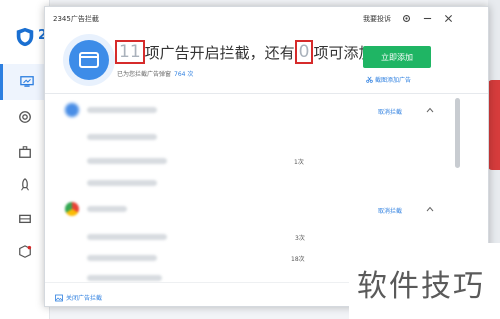 The width and height of the screenshot is (500, 319). Describe the element at coordinates (84, 298) in the screenshot. I see `close-ad-blocker-label: 关闭广告拦截` at that location.